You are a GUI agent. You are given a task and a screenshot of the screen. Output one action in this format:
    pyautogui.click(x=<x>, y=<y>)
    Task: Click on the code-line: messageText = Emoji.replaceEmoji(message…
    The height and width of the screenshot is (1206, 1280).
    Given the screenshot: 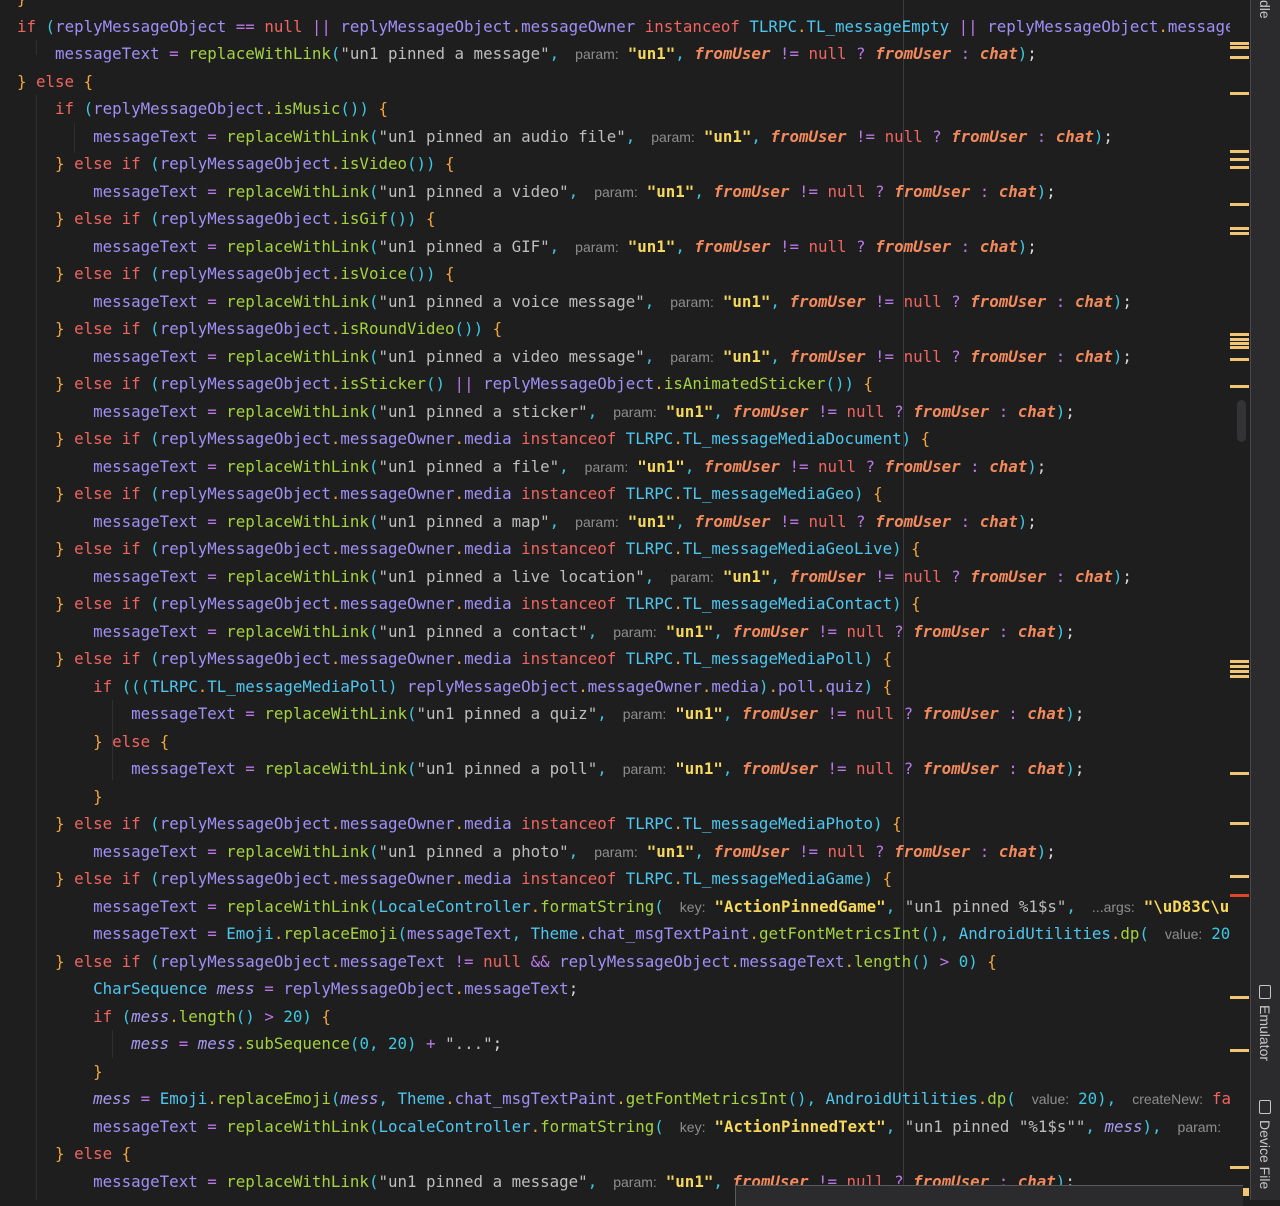 What is the action you would take?
    pyautogui.click(x=623, y=934)
    